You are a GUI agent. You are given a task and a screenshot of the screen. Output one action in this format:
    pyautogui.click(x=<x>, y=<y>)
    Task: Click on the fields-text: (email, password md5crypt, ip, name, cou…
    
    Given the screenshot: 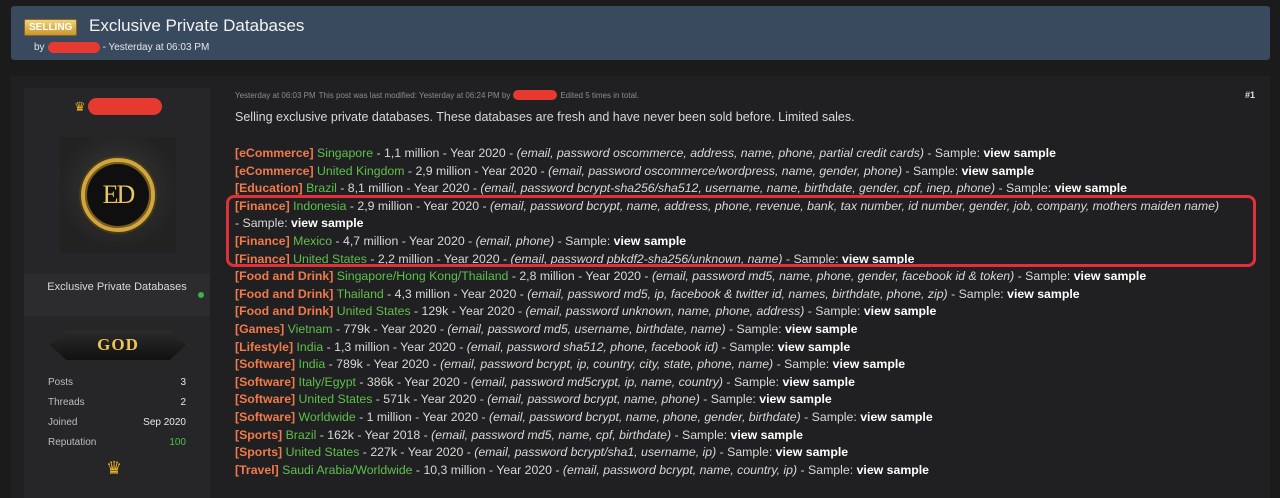 What is the action you would take?
    pyautogui.click(x=597, y=381)
    